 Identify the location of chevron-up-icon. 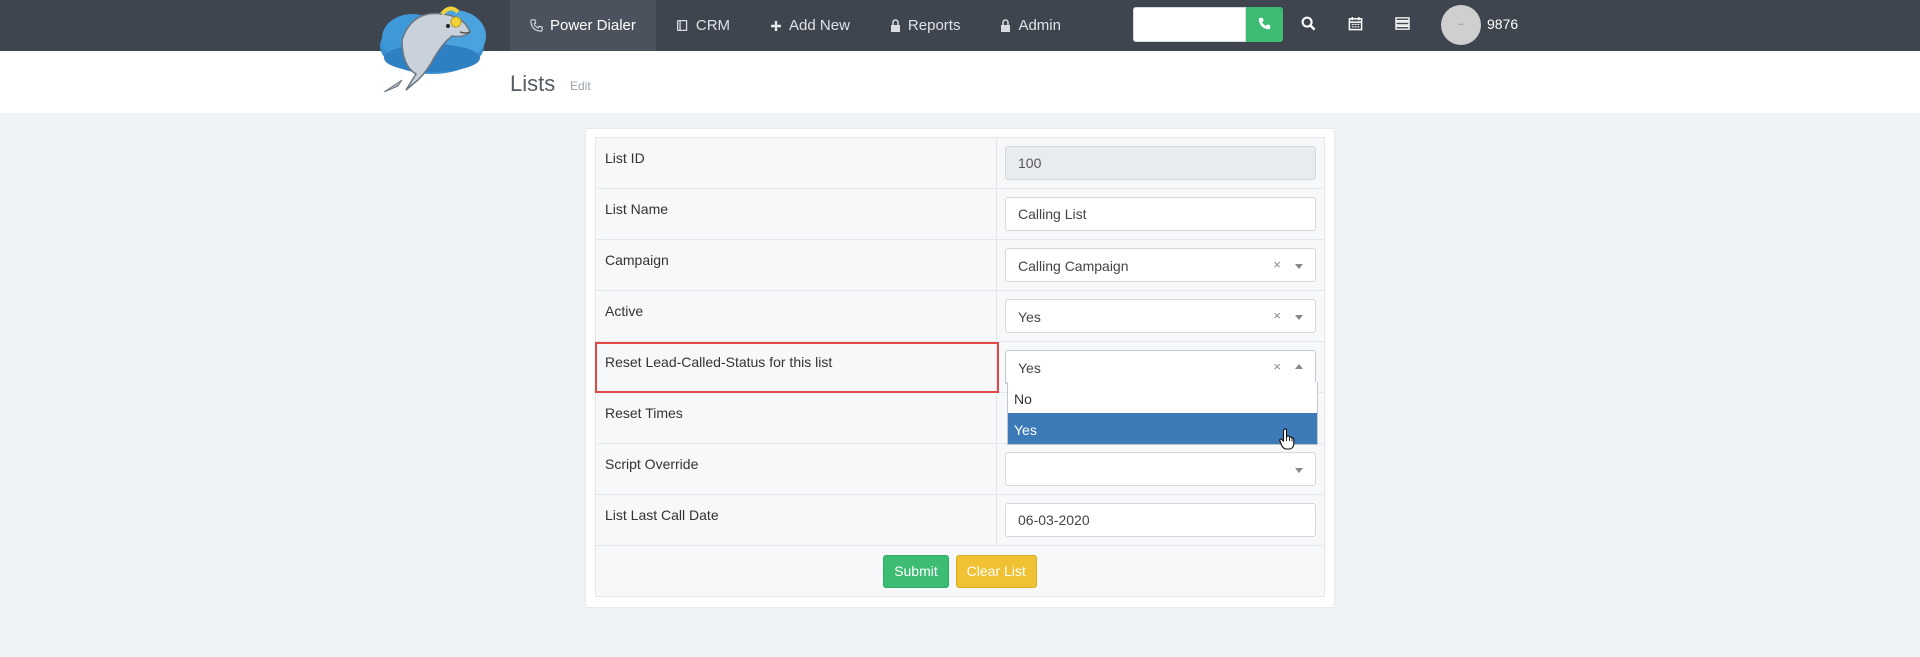
(1299, 366).